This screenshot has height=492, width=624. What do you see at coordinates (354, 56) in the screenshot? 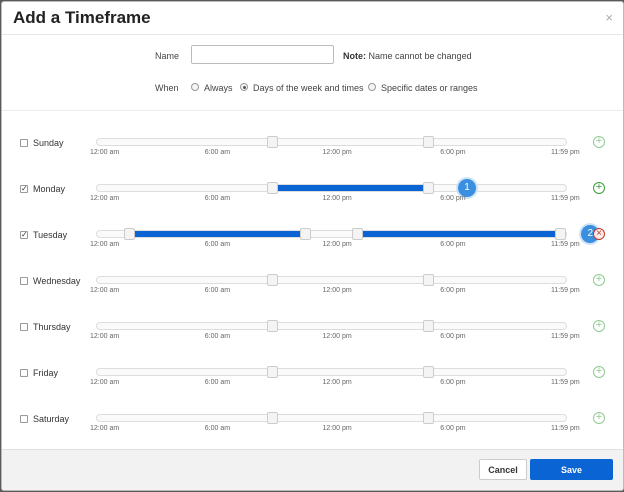
I see `note-strong: Note:` at bounding box center [354, 56].